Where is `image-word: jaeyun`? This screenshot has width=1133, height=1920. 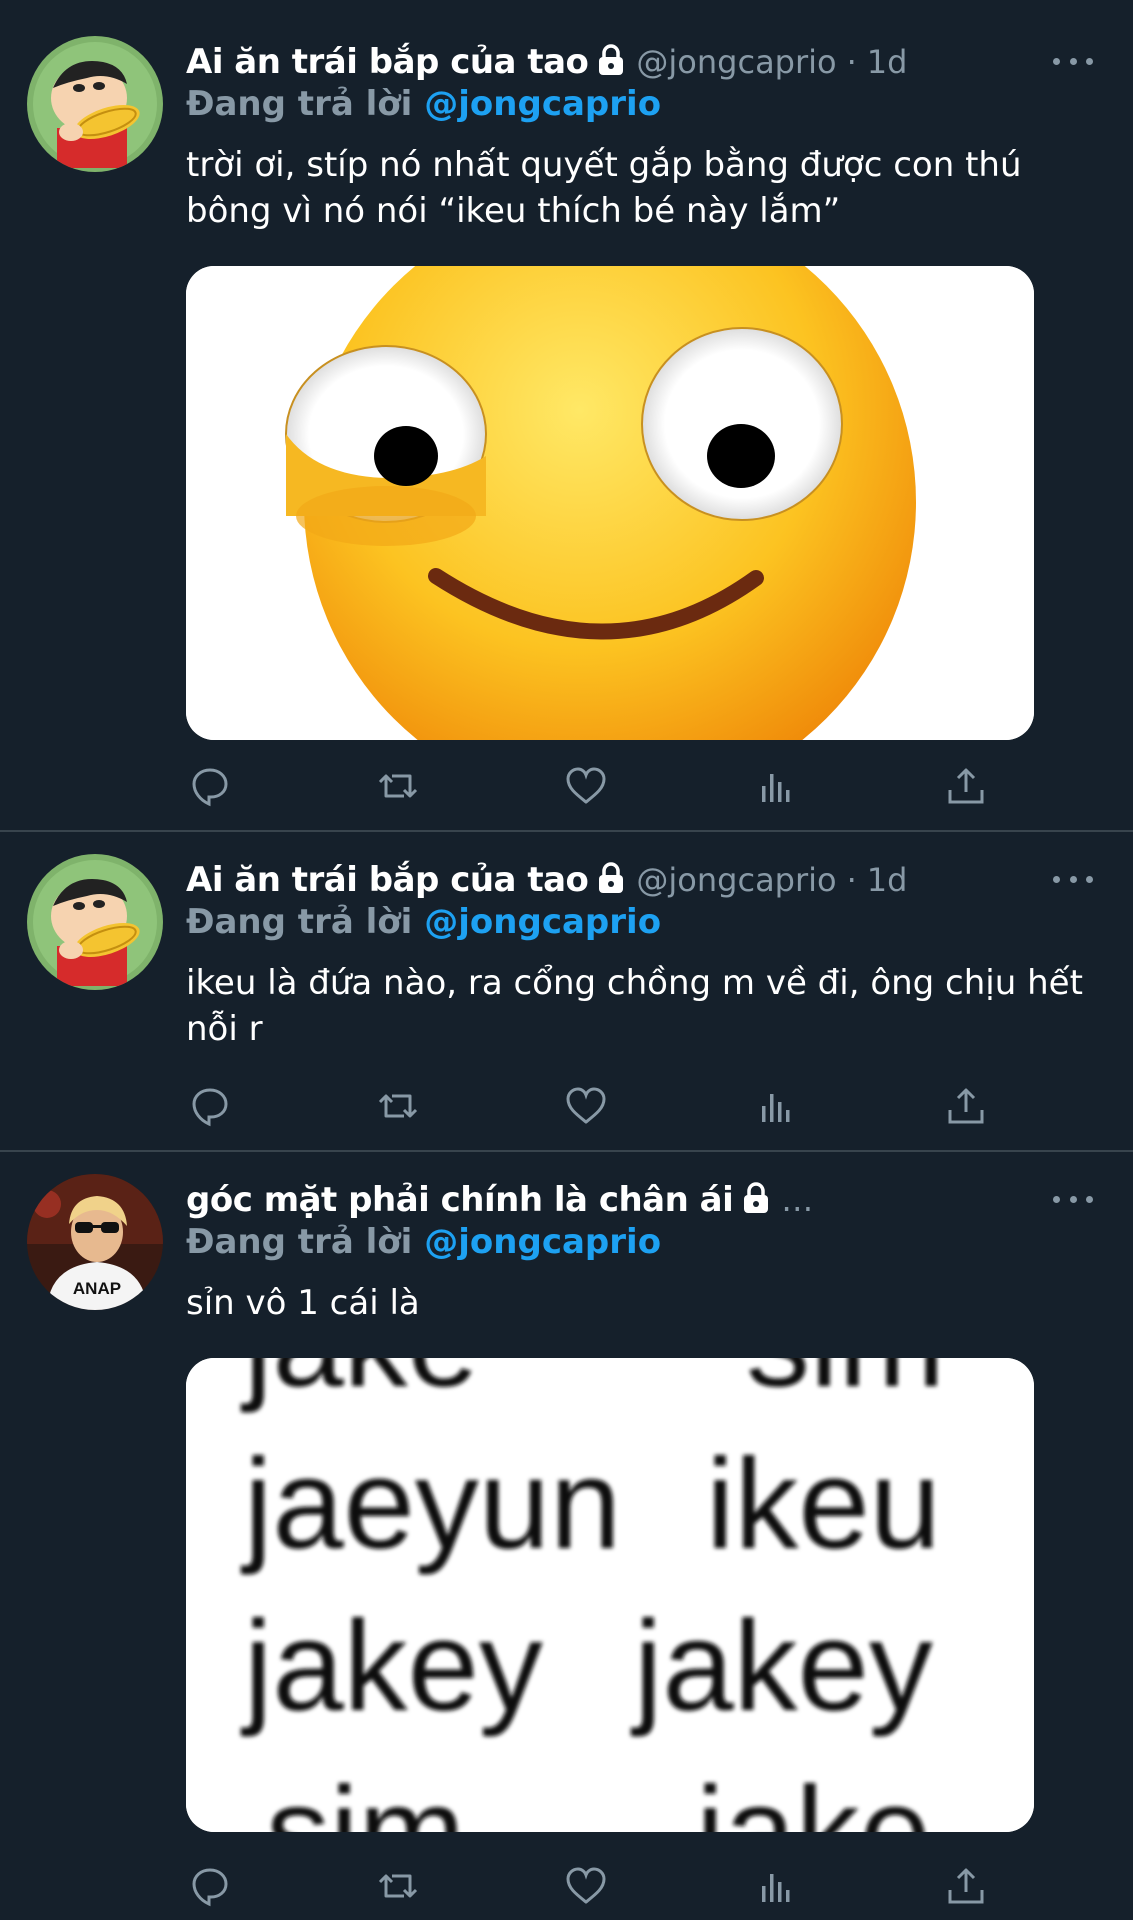 image-word: jaeyun is located at coordinates (430, 1504).